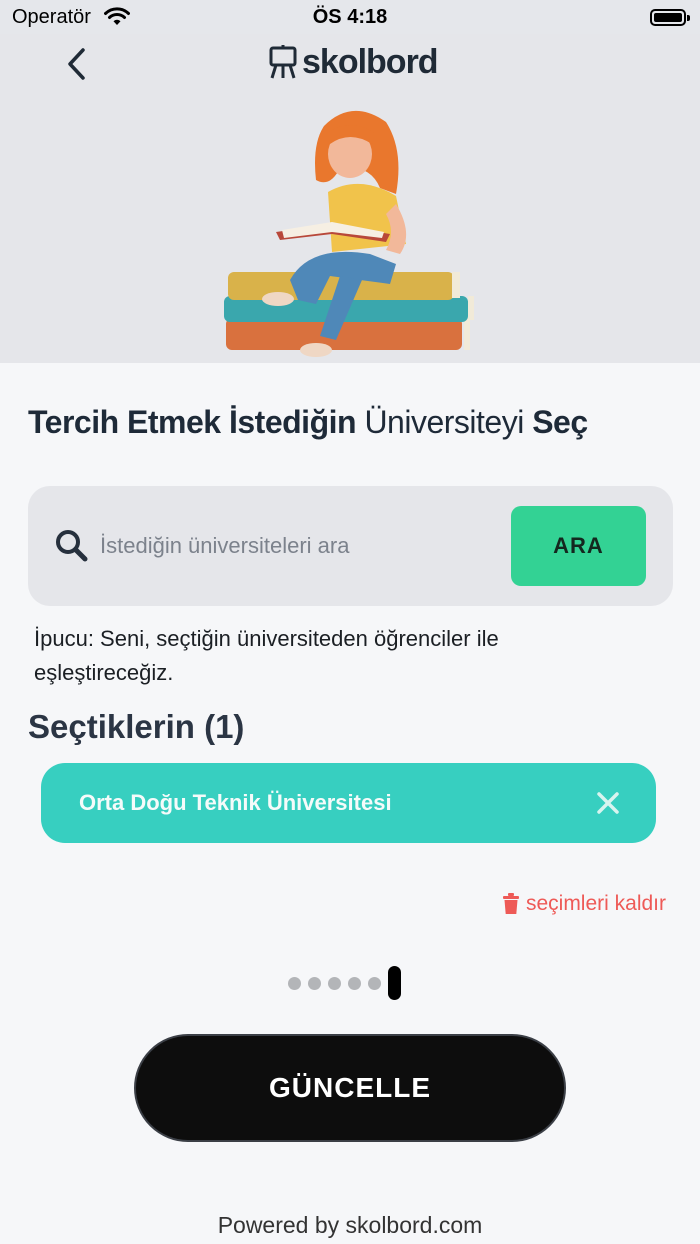 This screenshot has height=1244, width=700. Describe the element at coordinates (370, 61) in the screenshot. I see `logo-text: skolbord` at that location.